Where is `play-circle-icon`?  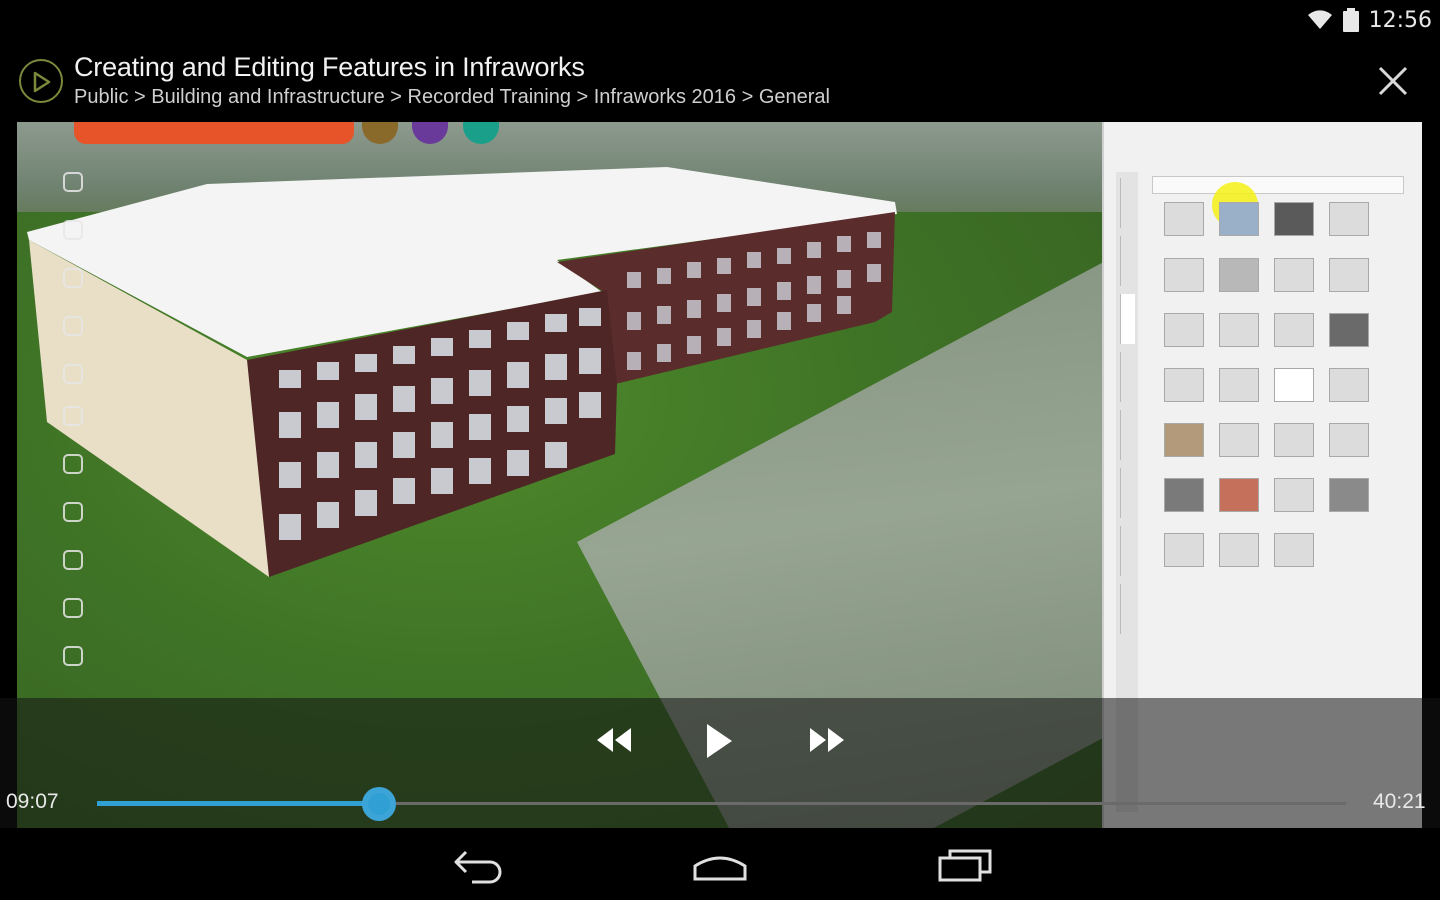 play-circle-icon is located at coordinates (41, 81).